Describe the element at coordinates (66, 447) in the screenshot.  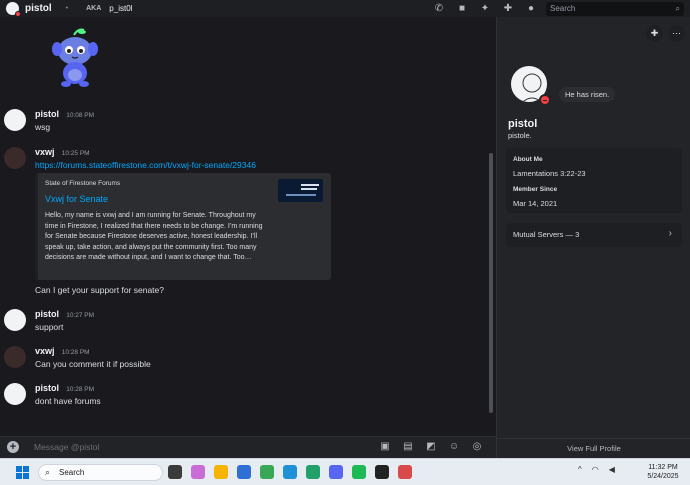
I see `message-input: Message @pistol` at that location.